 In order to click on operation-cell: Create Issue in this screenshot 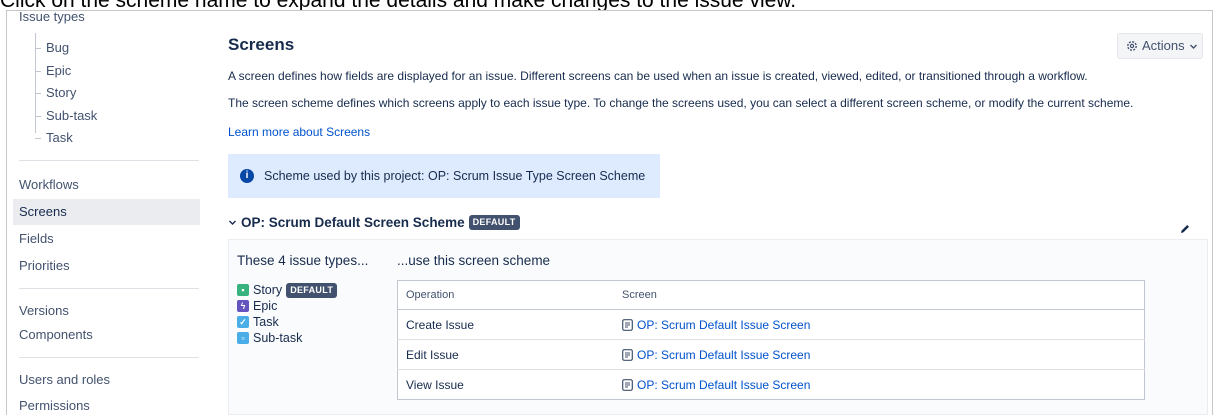, I will do `click(505, 324)`.